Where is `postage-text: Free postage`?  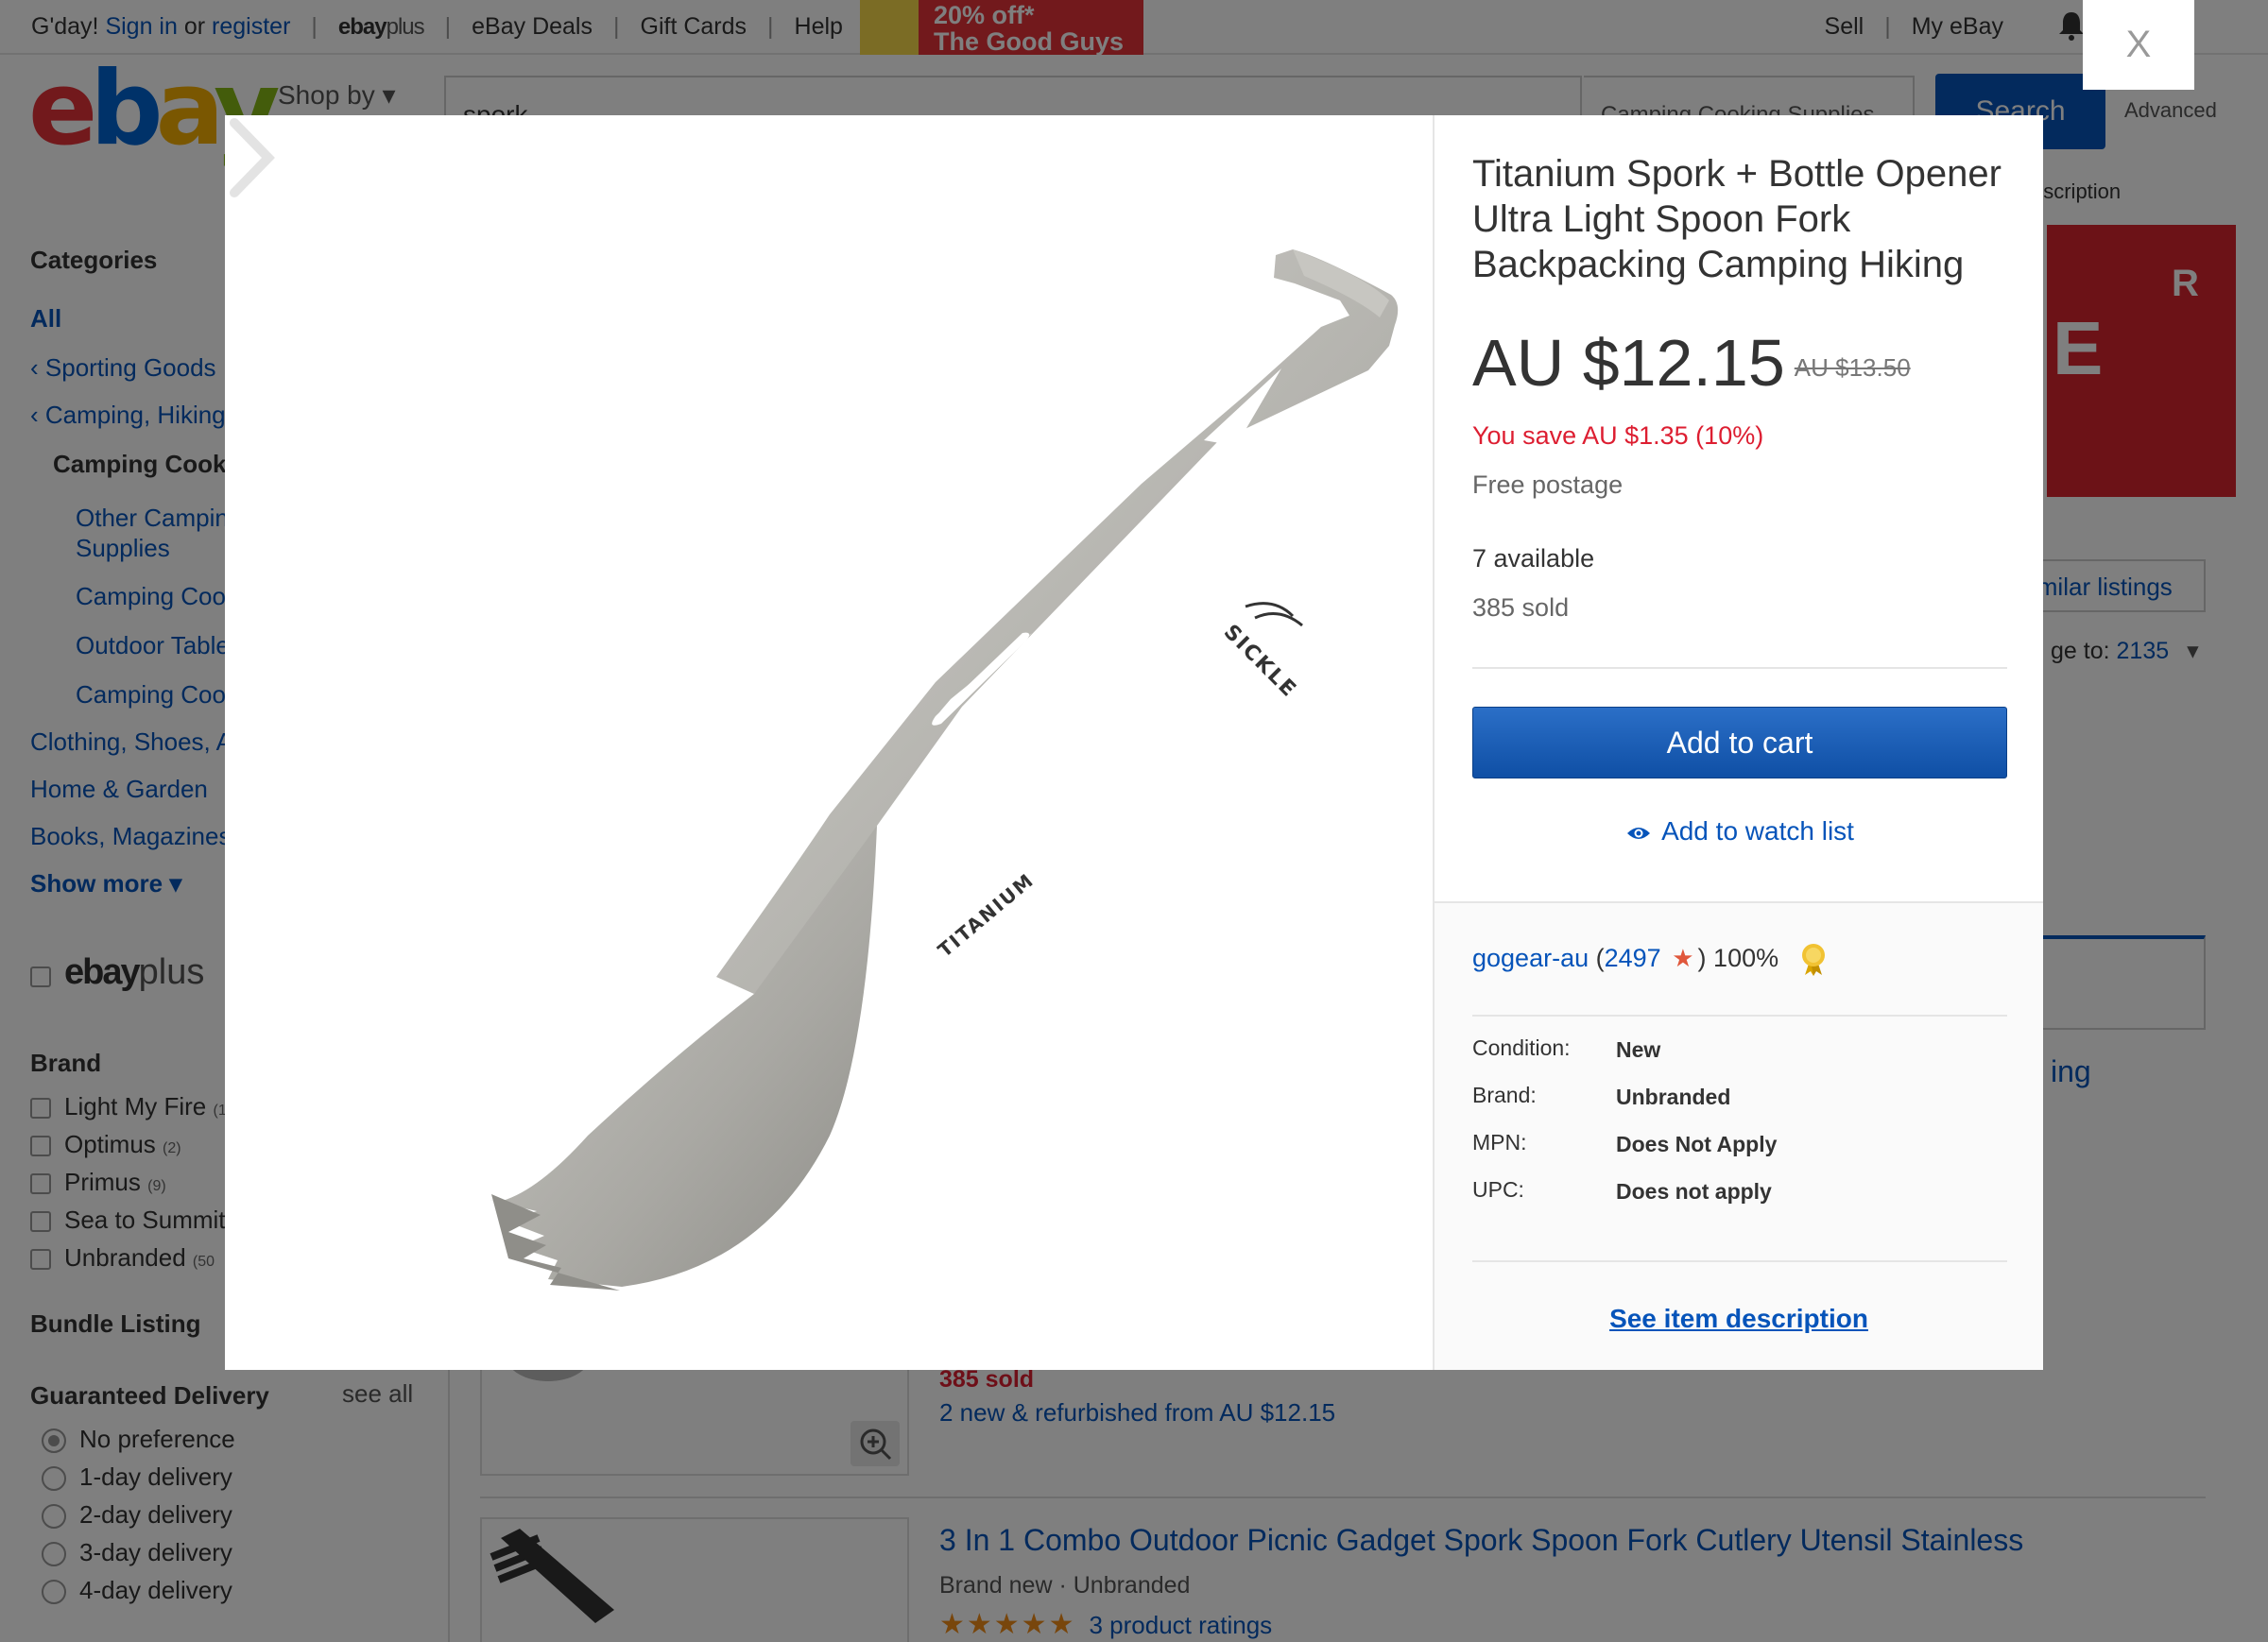 postage-text: Free postage is located at coordinates (1548, 484).